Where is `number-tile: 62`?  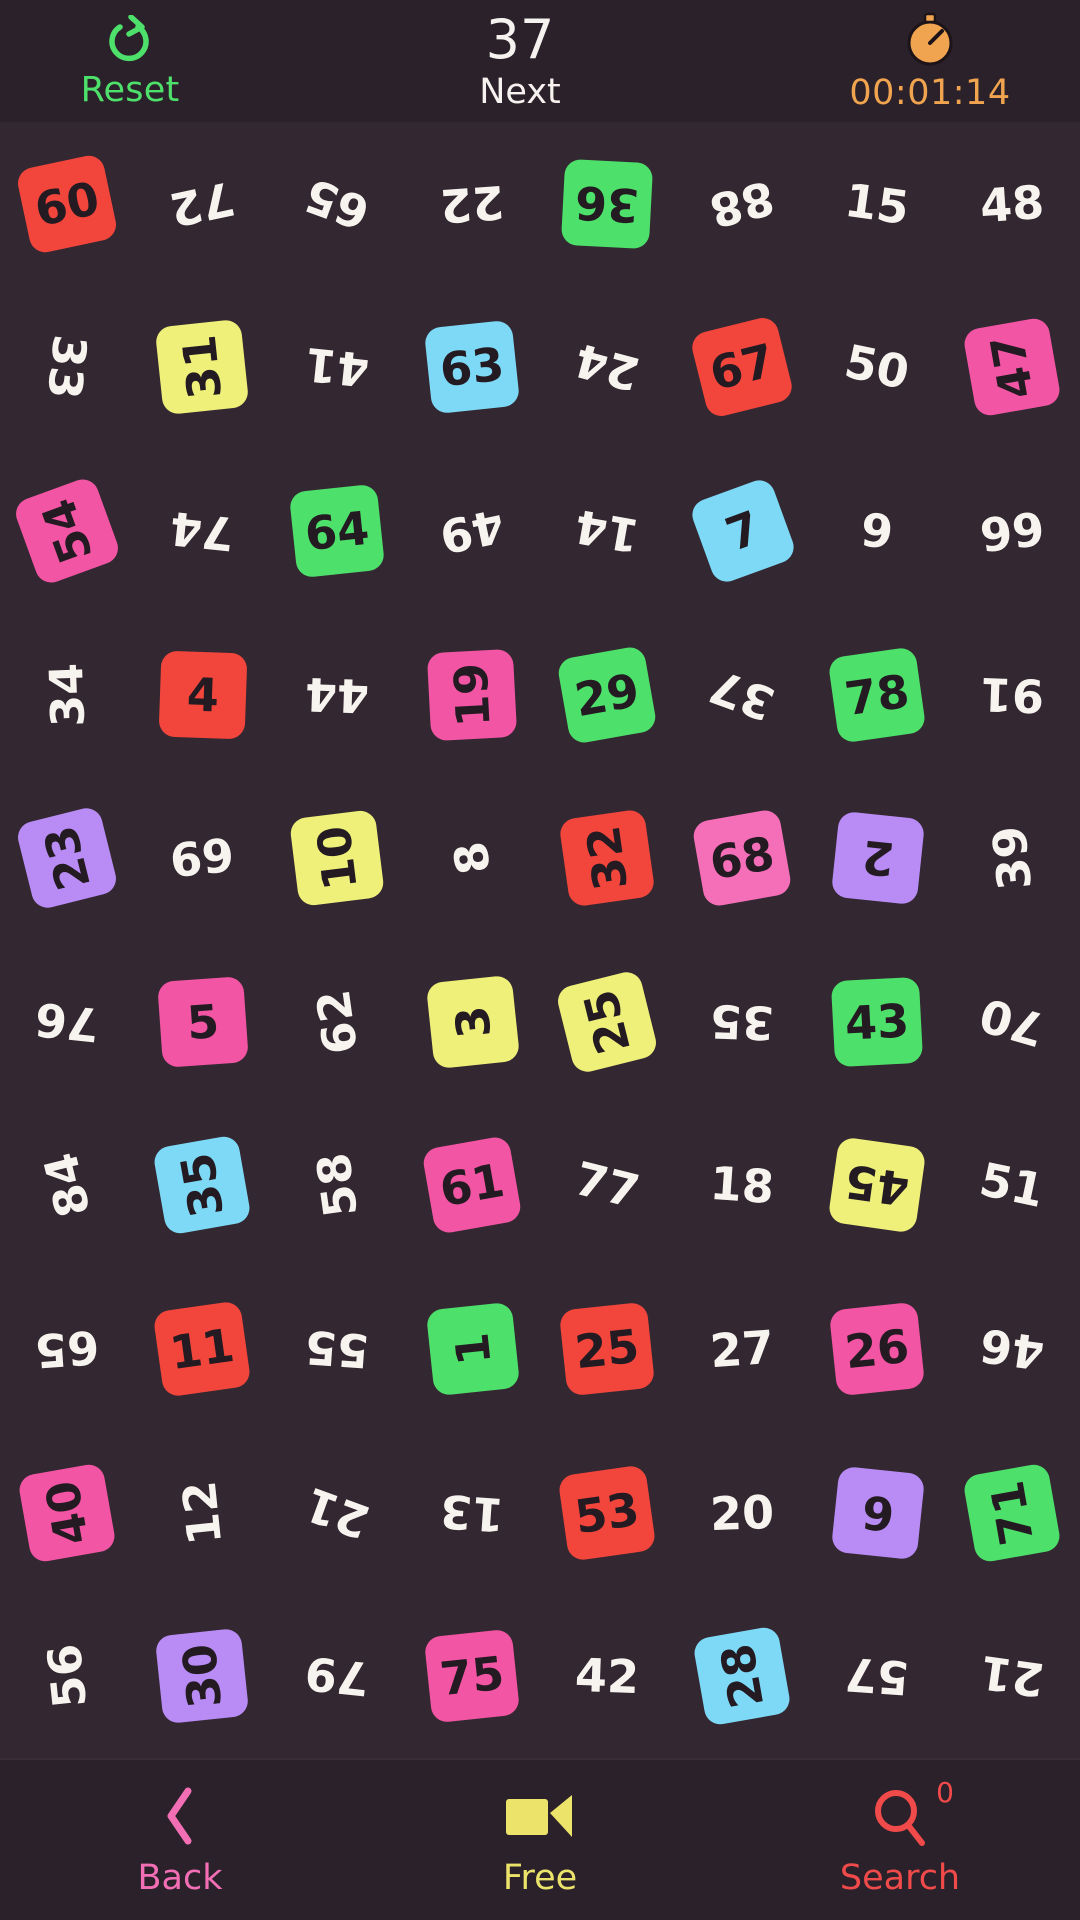
number-tile: 62 is located at coordinates (337, 1021).